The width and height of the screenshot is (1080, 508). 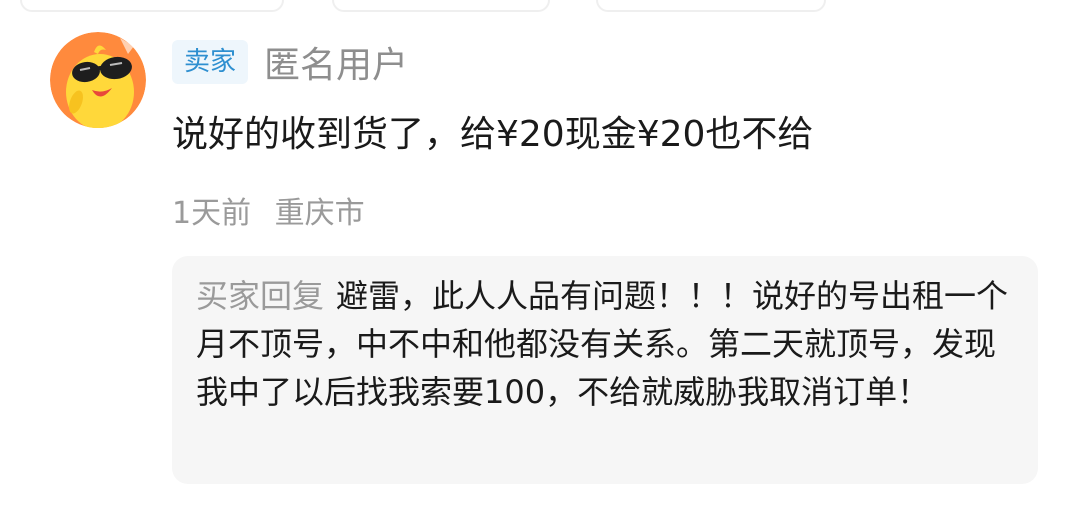 I want to click on comment-header: 卖家 匿名用户, so click(x=290, y=62).